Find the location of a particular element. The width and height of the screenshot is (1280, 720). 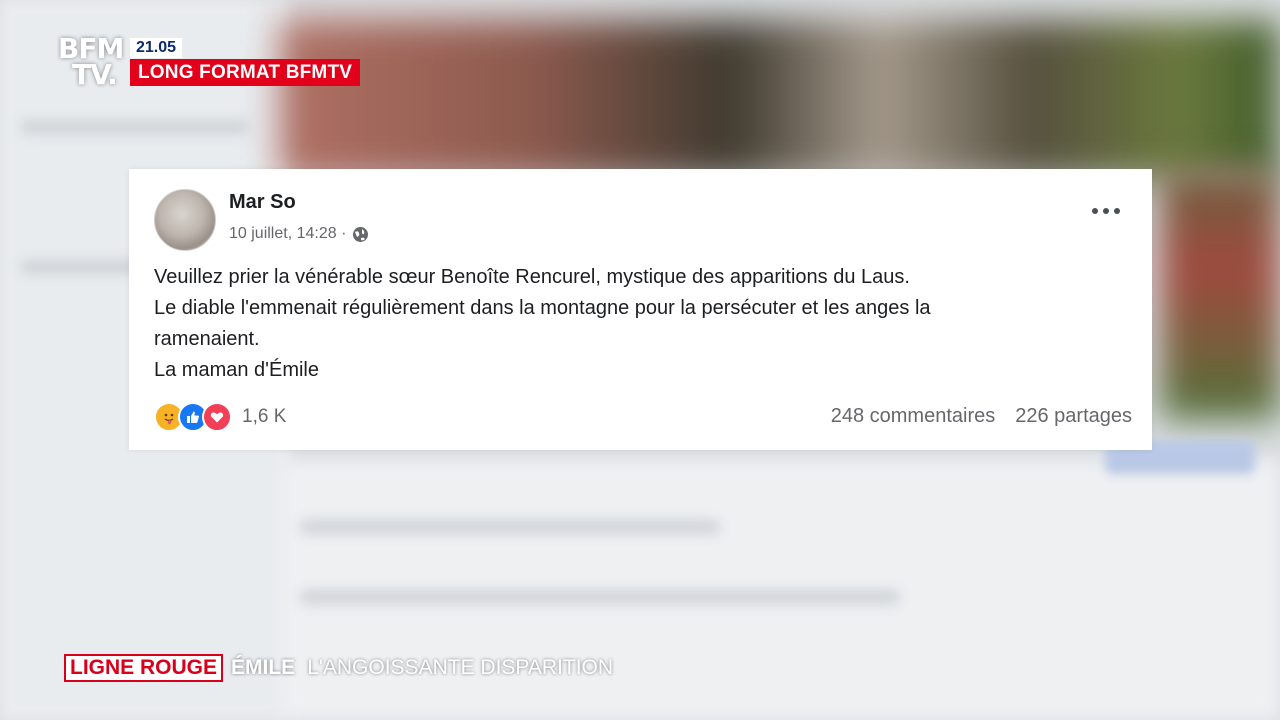

clock-badge: 21.05 is located at coordinates (156, 48).